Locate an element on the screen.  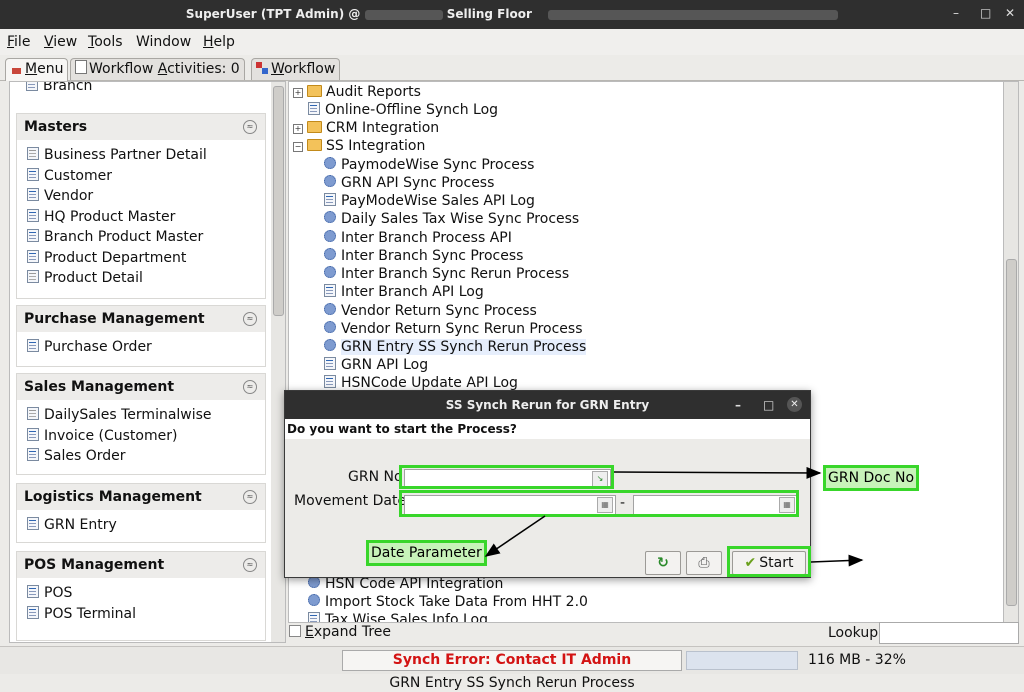
arrow-from-start is located at coordinates (837, 560).